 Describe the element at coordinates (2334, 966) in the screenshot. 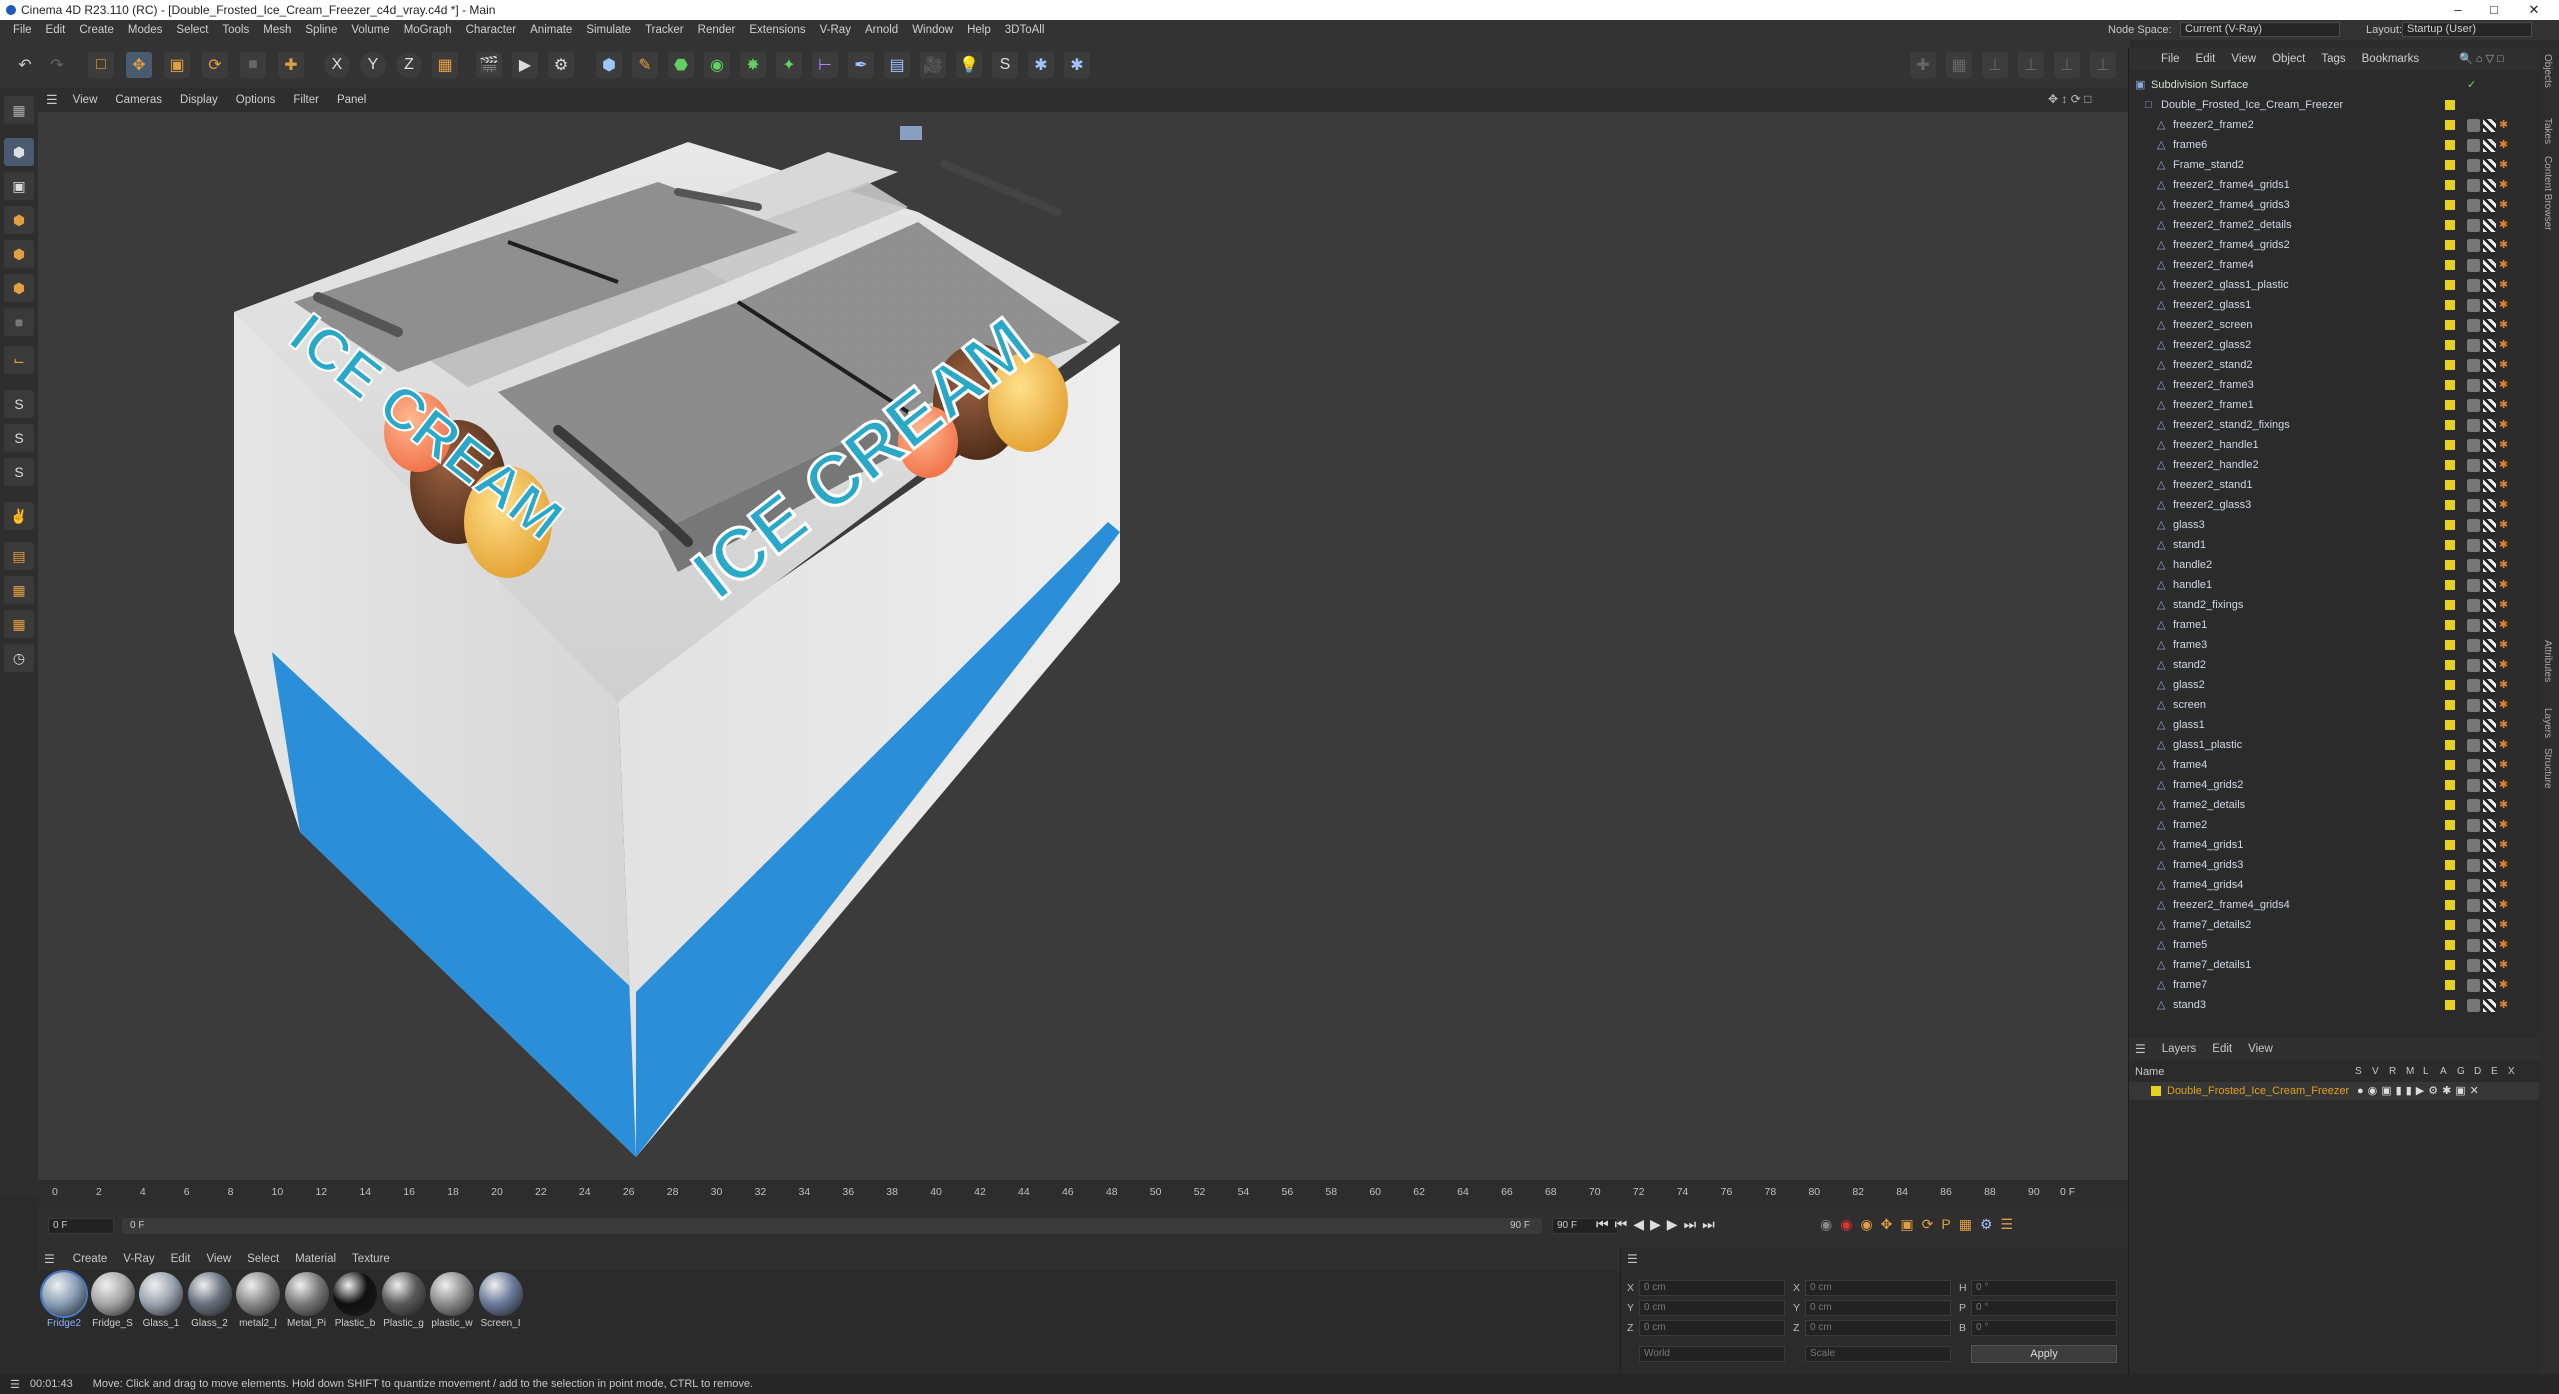

I see `object-row: △ frame7_details1 ✱` at that location.